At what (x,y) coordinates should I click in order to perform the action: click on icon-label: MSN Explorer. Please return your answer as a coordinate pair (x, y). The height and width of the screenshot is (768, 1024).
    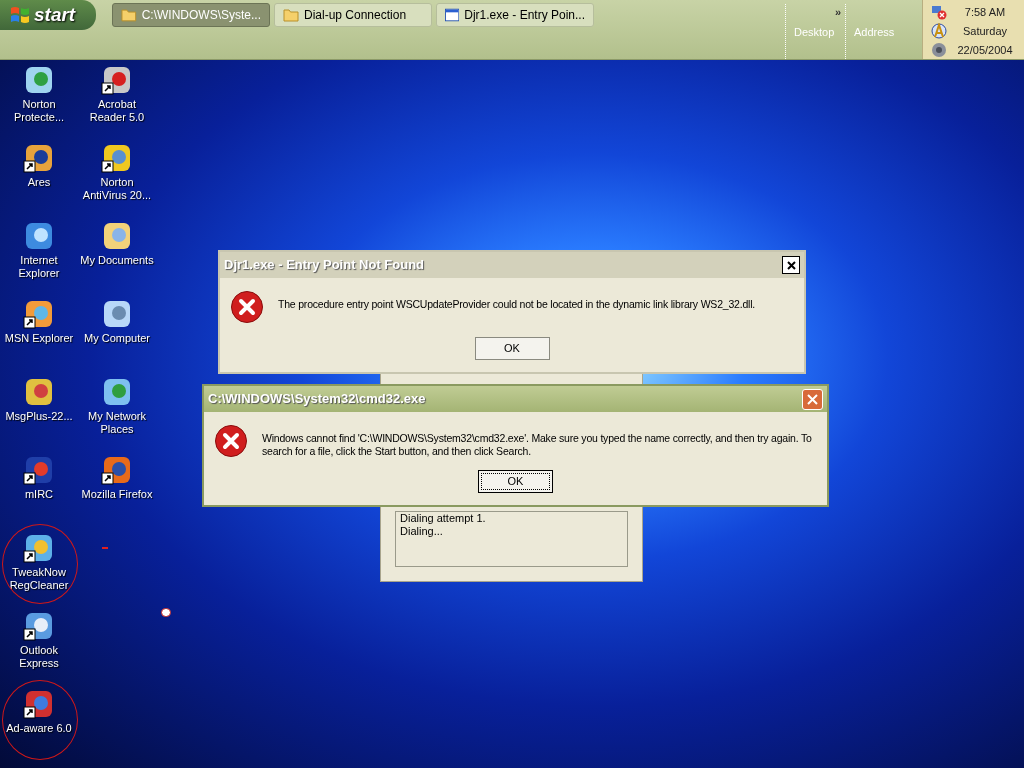
    Looking at the image, I should click on (39, 338).